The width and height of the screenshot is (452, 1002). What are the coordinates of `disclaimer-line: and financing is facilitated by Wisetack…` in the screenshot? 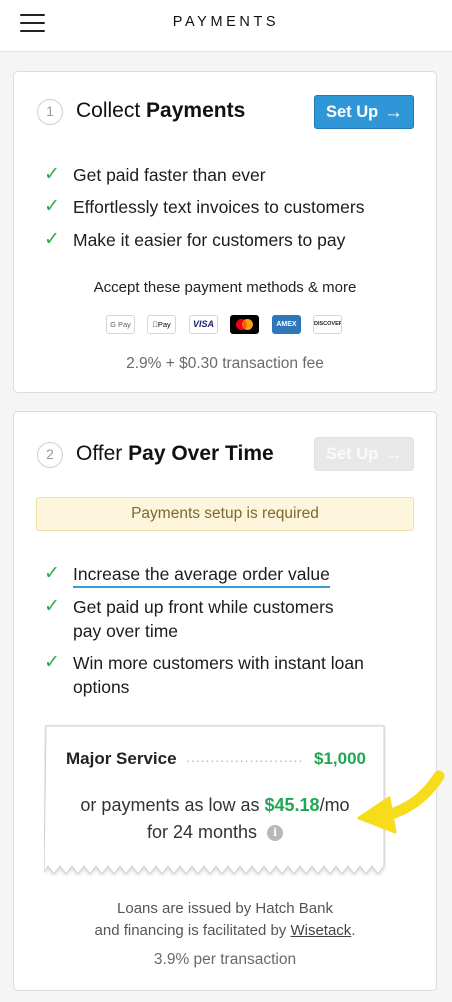 It's located at (225, 931).